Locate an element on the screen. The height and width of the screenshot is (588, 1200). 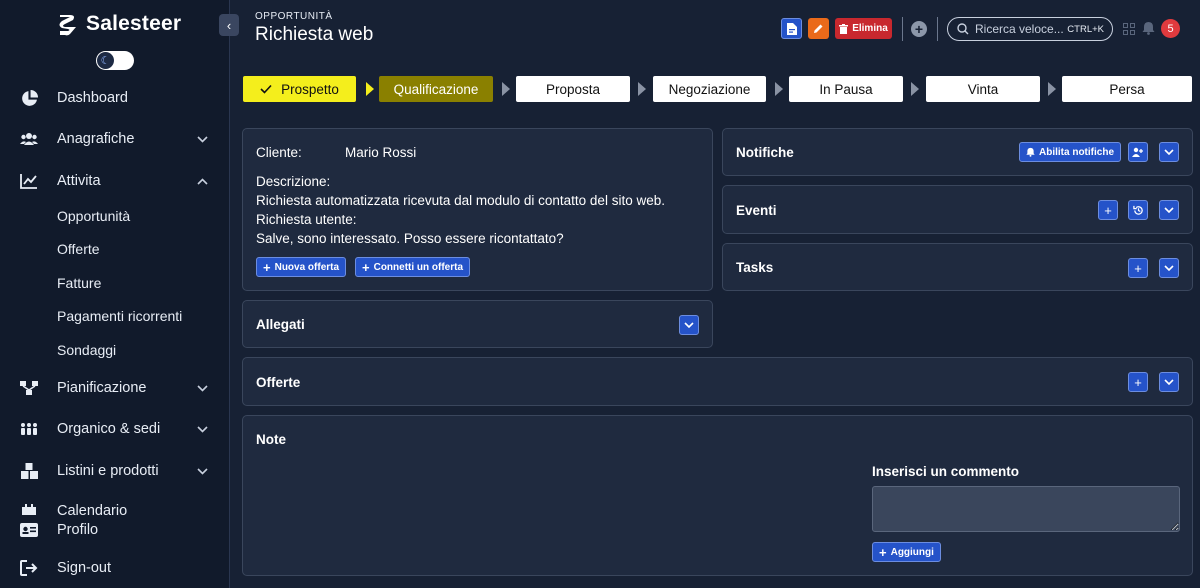
new-offer-button: + Nuova offerta is located at coordinates (301, 267).